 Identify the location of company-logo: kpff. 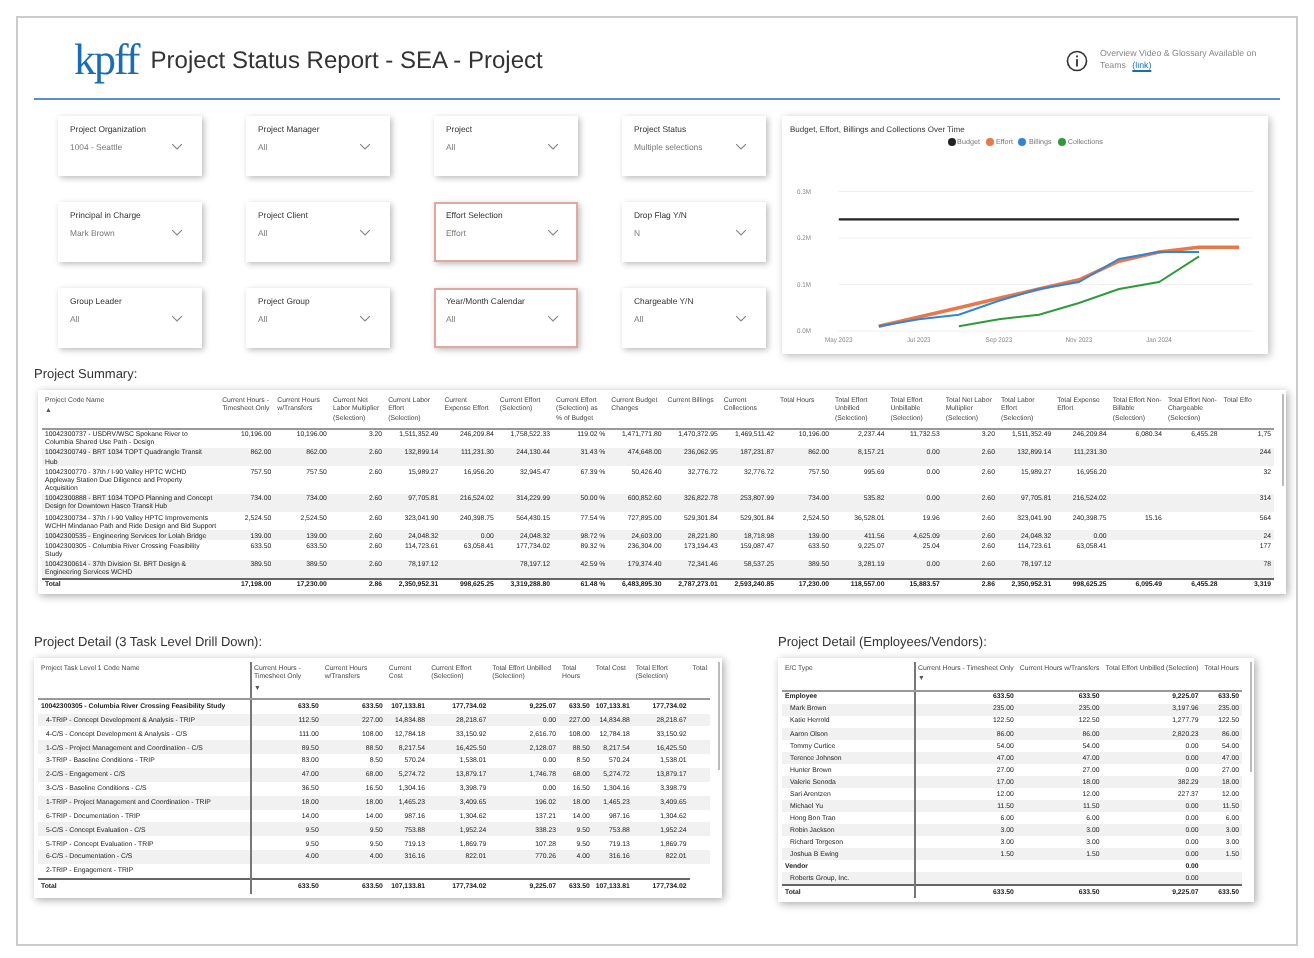
(106, 60).